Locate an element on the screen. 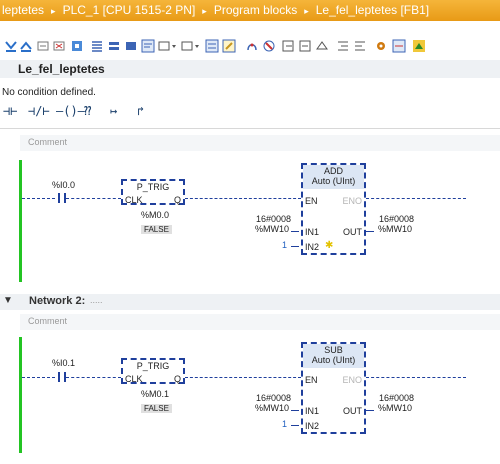 Image resolution: width=500 pixels, height=464 pixels. breadcrumb-item-program-blocks: Program blocks is located at coordinates (255, 10).